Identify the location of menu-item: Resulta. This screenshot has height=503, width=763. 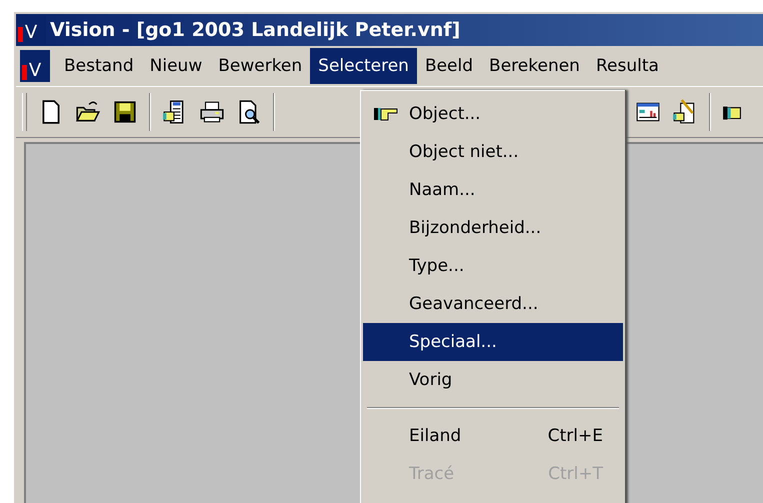
(627, 66).